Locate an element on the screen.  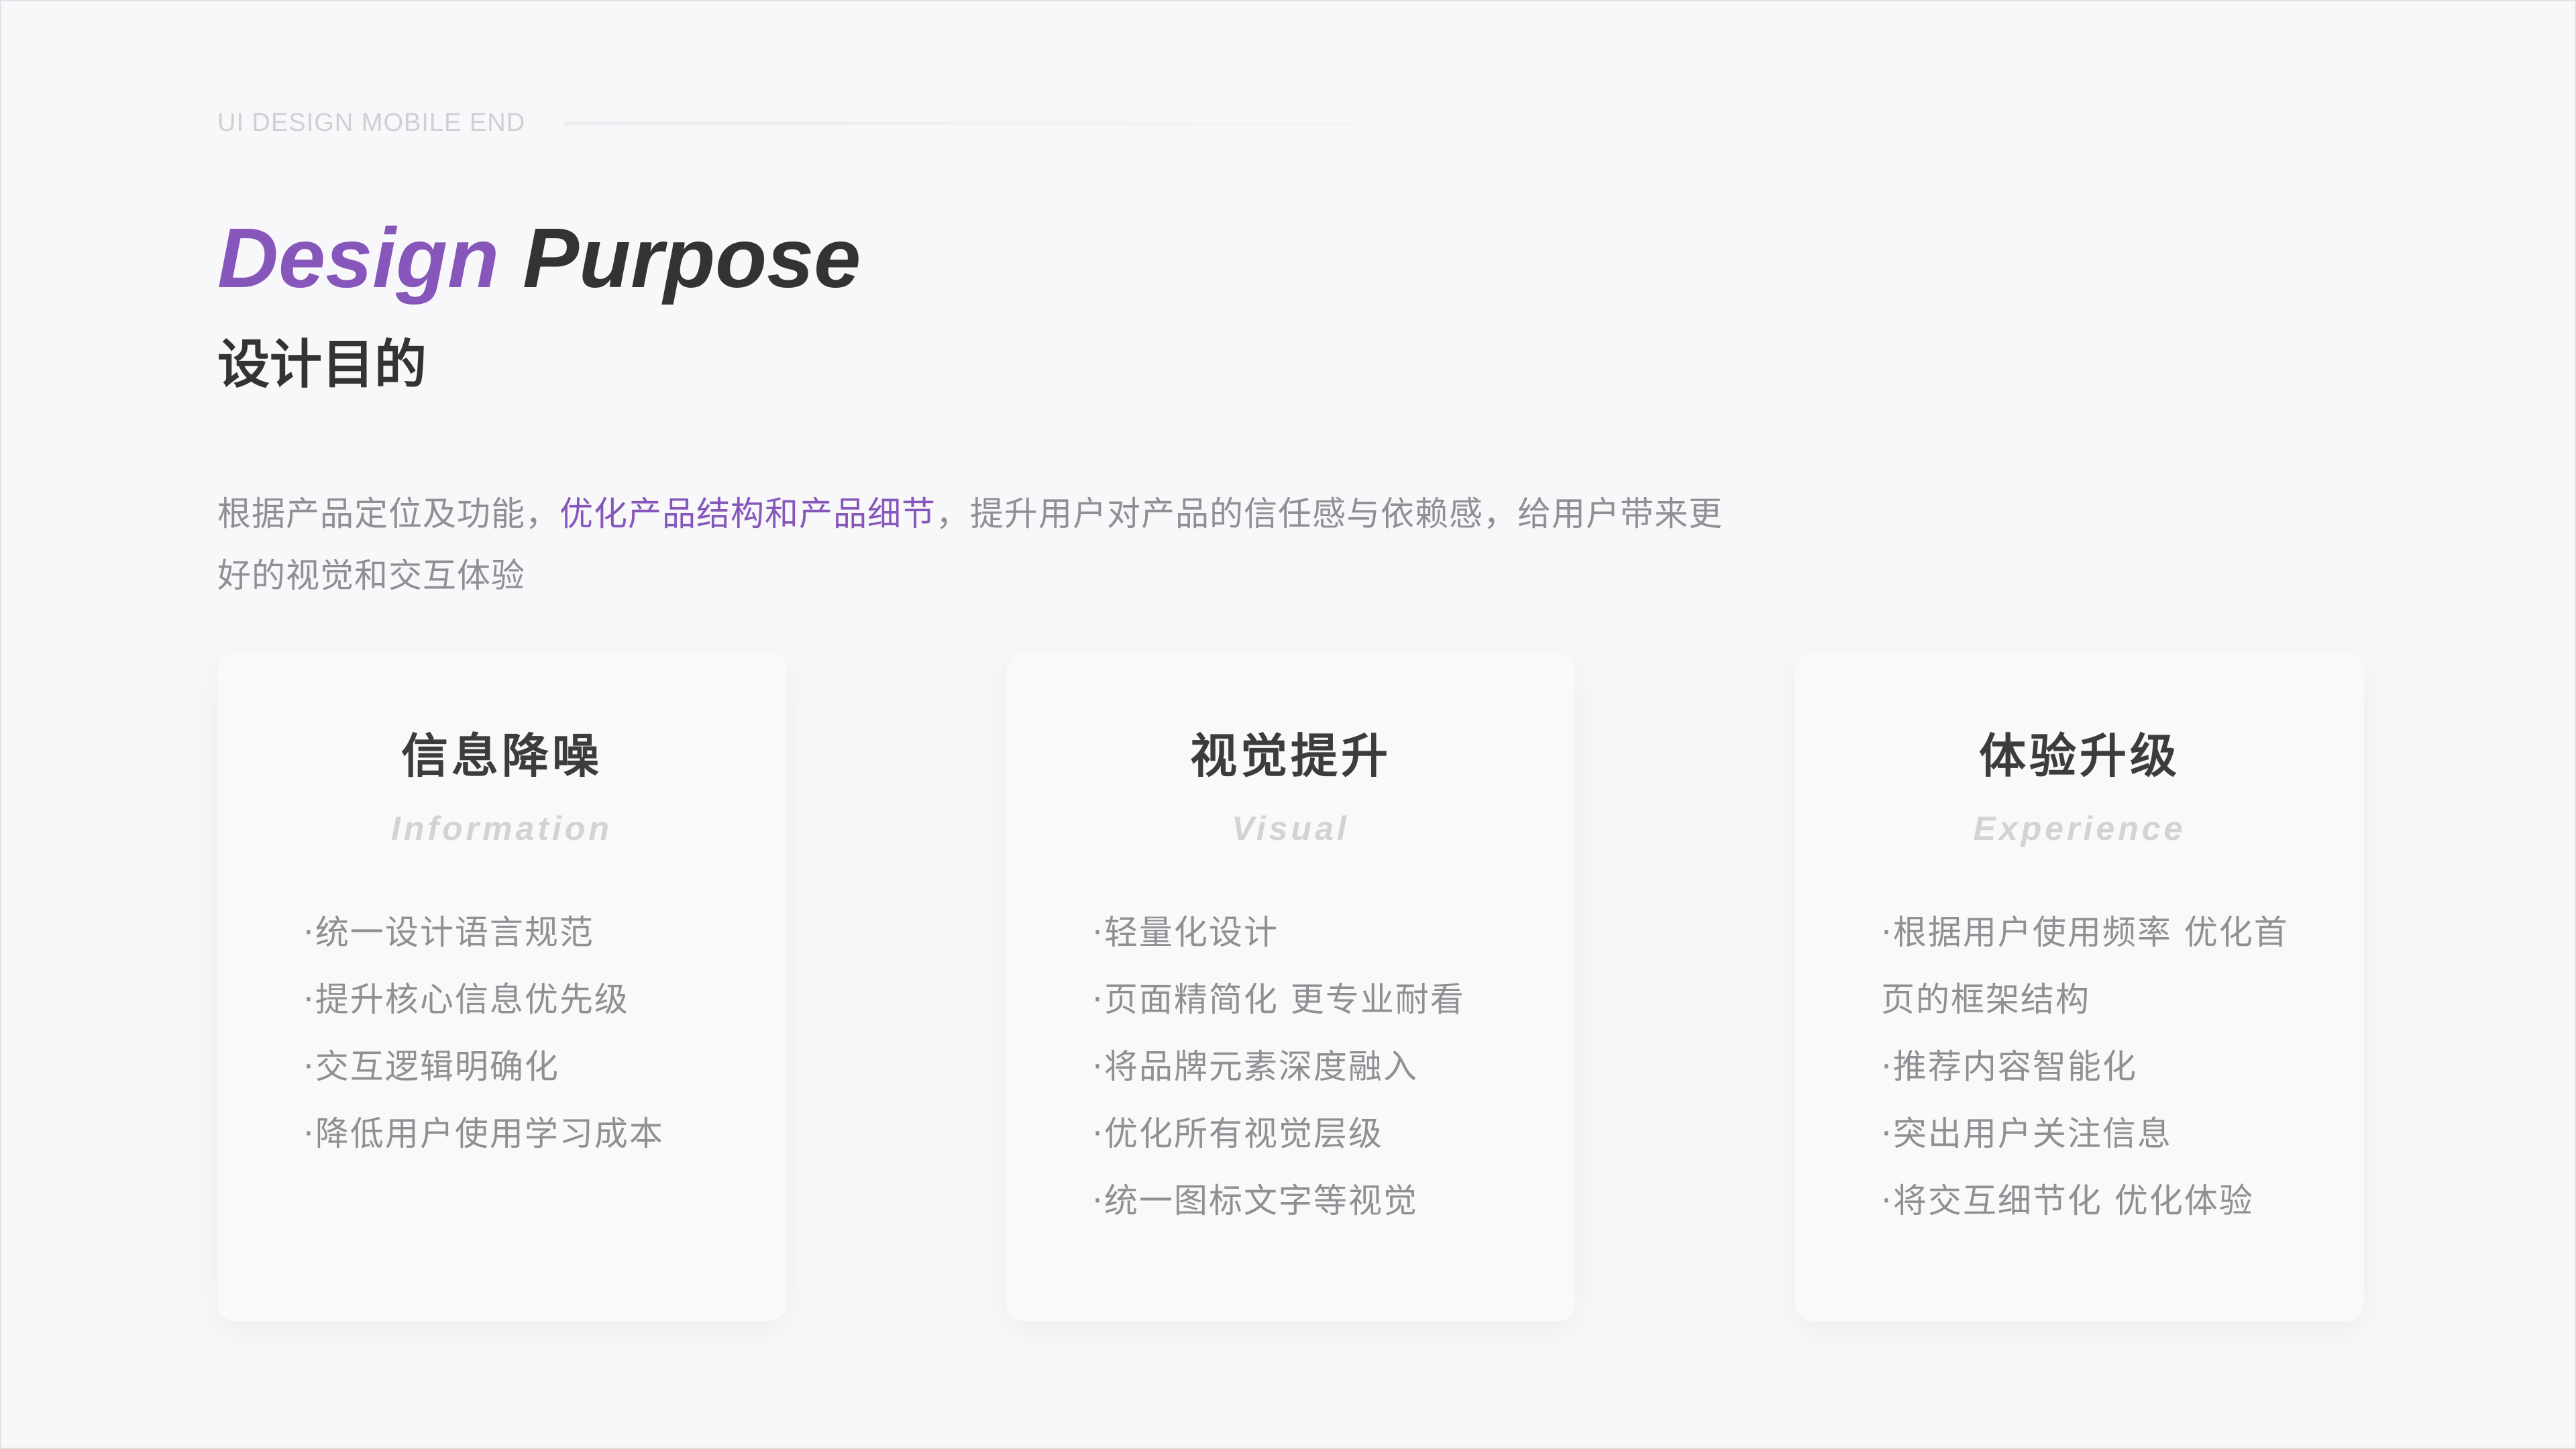
card-subtitle: Visual is located at coordinates (1291, 828).